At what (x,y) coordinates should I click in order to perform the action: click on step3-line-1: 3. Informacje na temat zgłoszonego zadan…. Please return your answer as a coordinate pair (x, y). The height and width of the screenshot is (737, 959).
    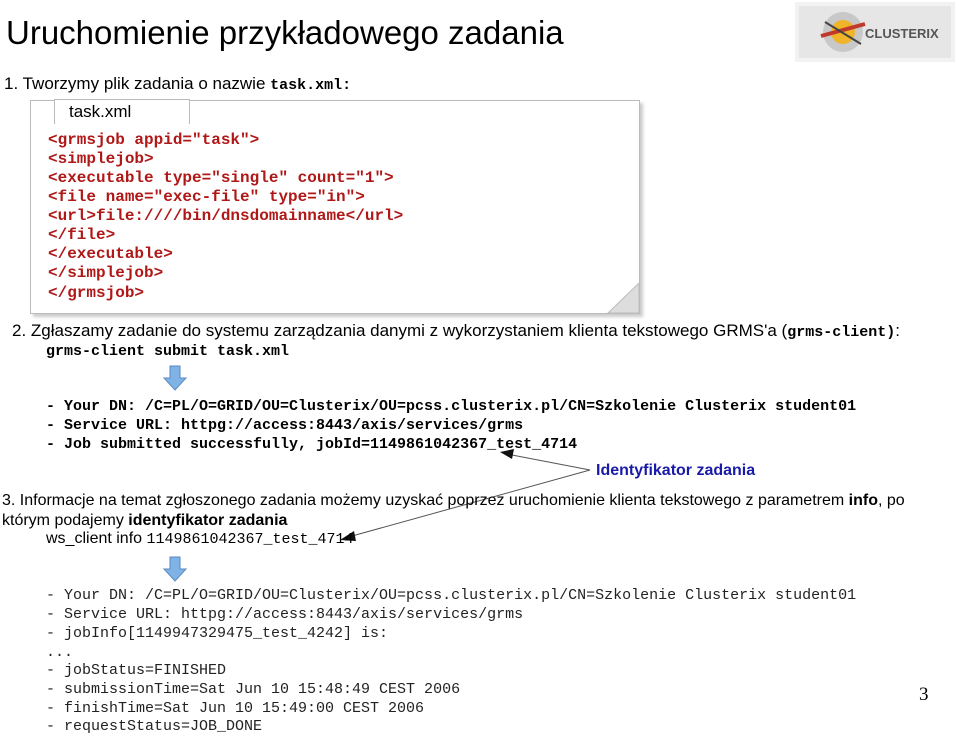
    Looking at the image, I should click on (453, 501).